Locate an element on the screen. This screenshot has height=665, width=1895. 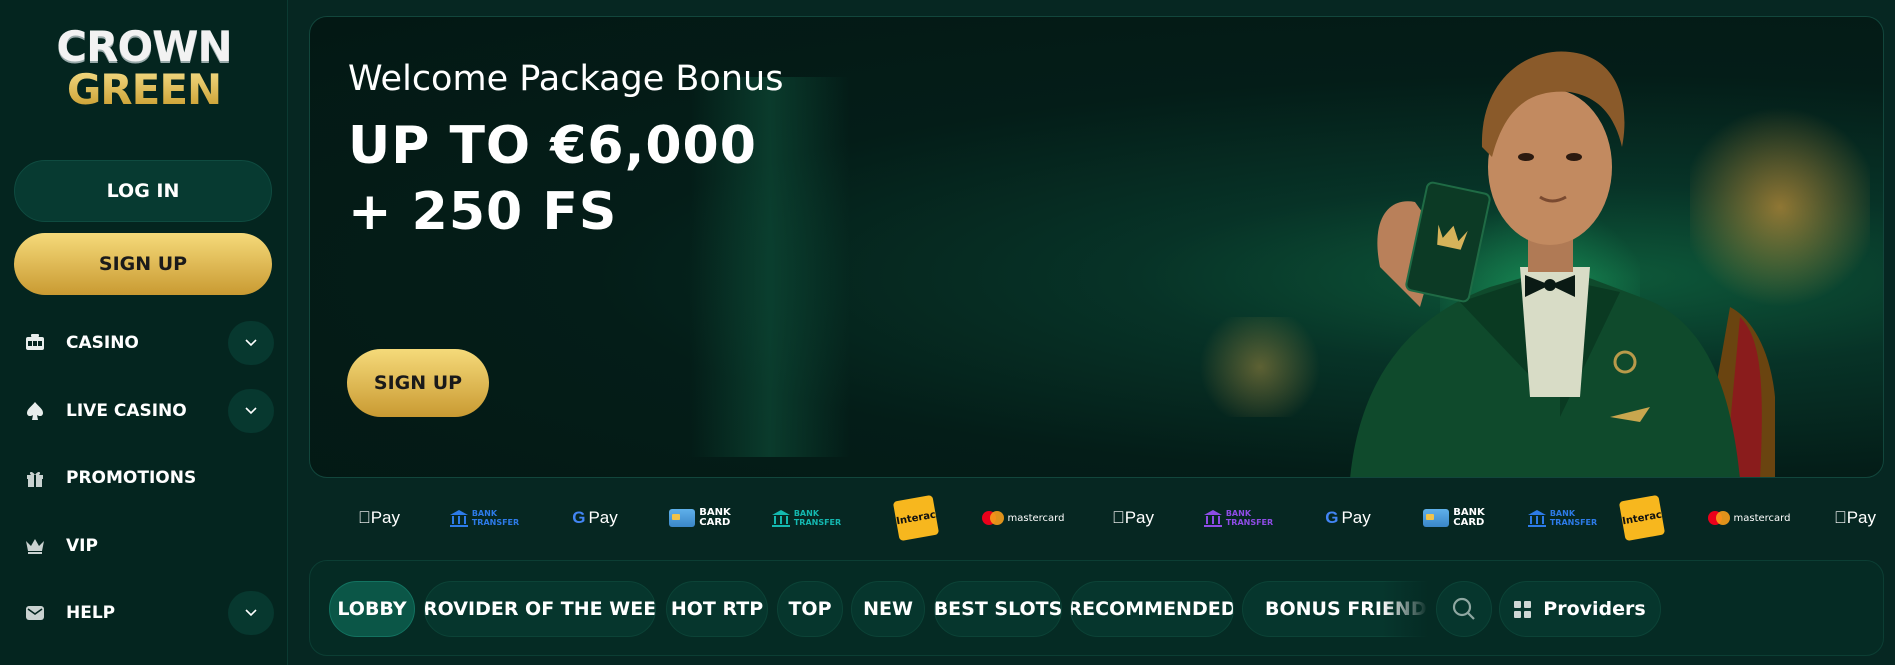
sidebar-item-label: CASINO is located at coordinates (102, 343).